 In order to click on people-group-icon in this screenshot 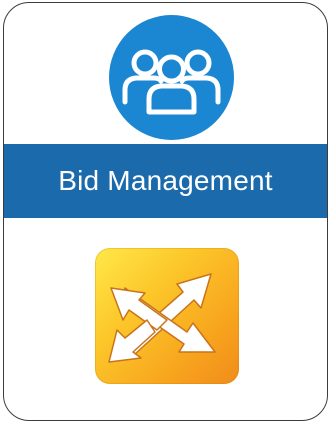, I will do `click(171, 77)`.